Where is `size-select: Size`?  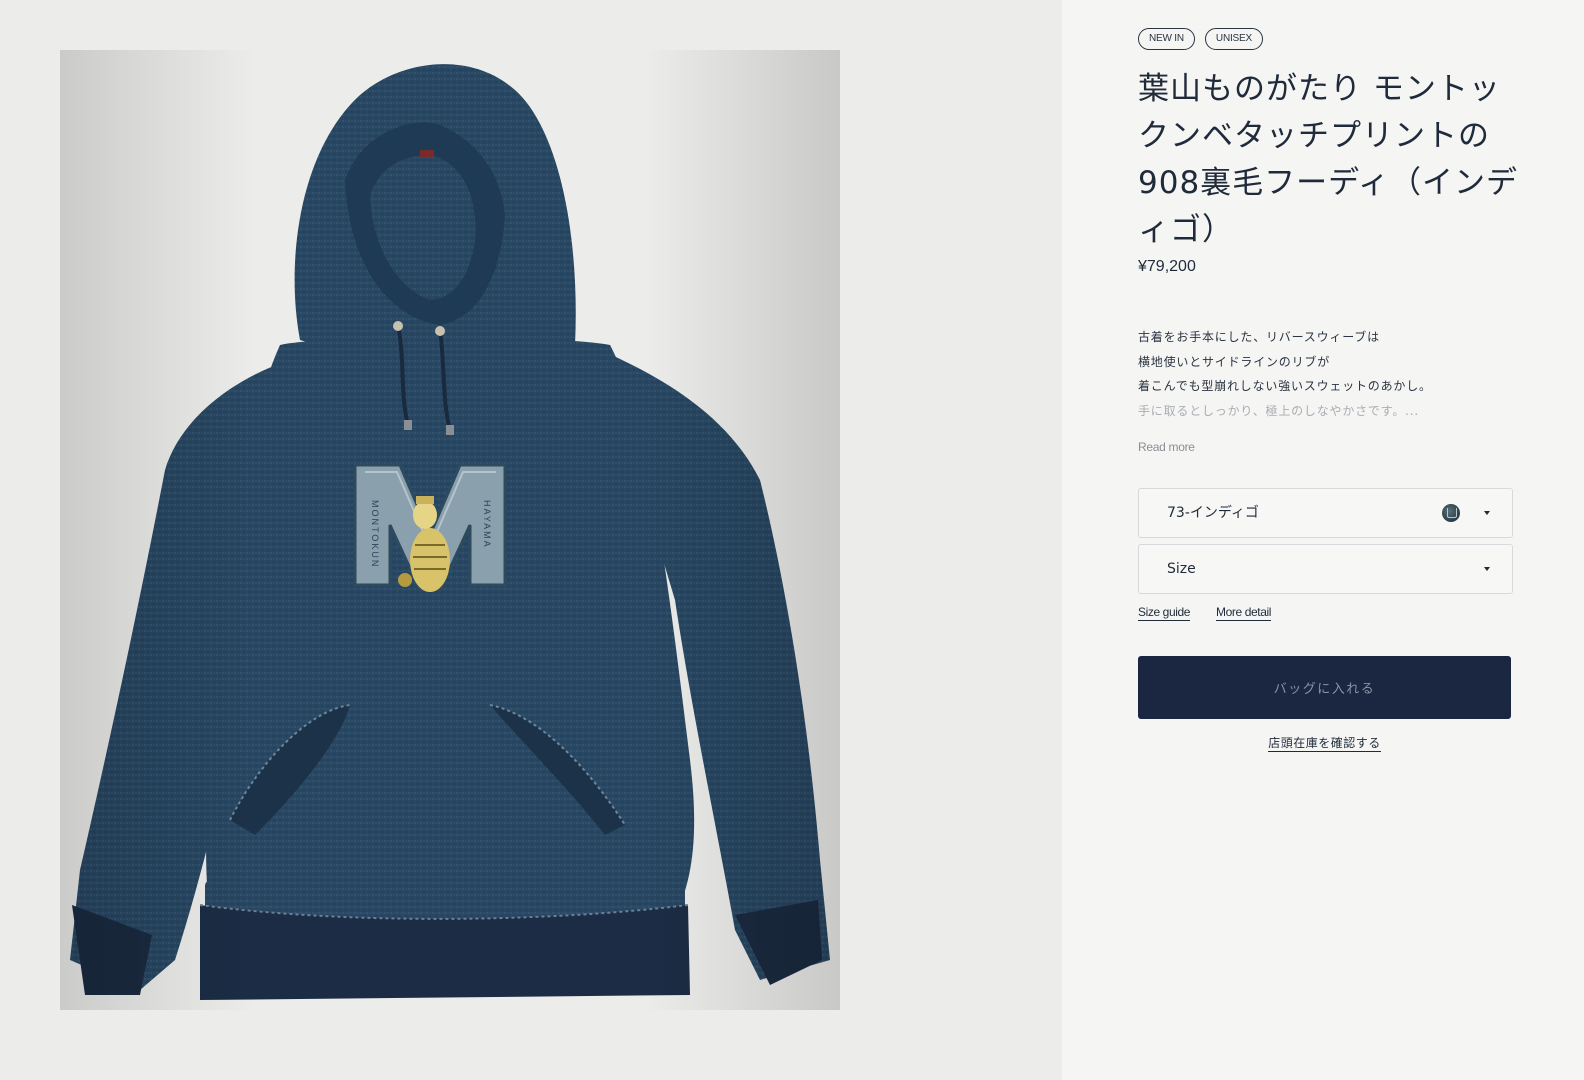
size-select: Size is located at coordinates (1325, 569).